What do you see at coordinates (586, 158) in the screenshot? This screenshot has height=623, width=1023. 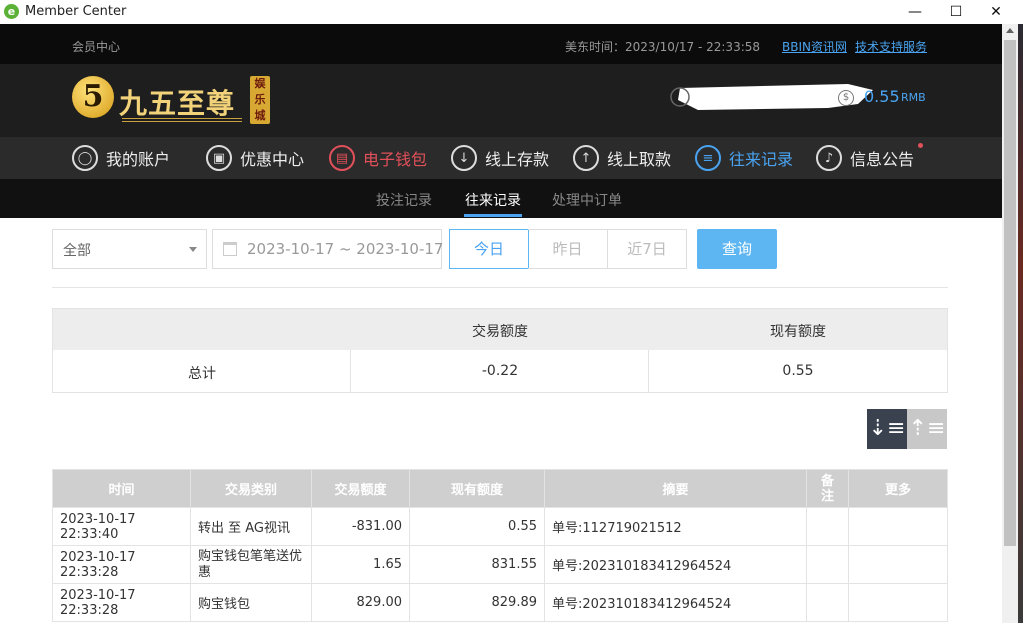 I see `withdraw-icon: ↑` at bounding box center [586, 158].